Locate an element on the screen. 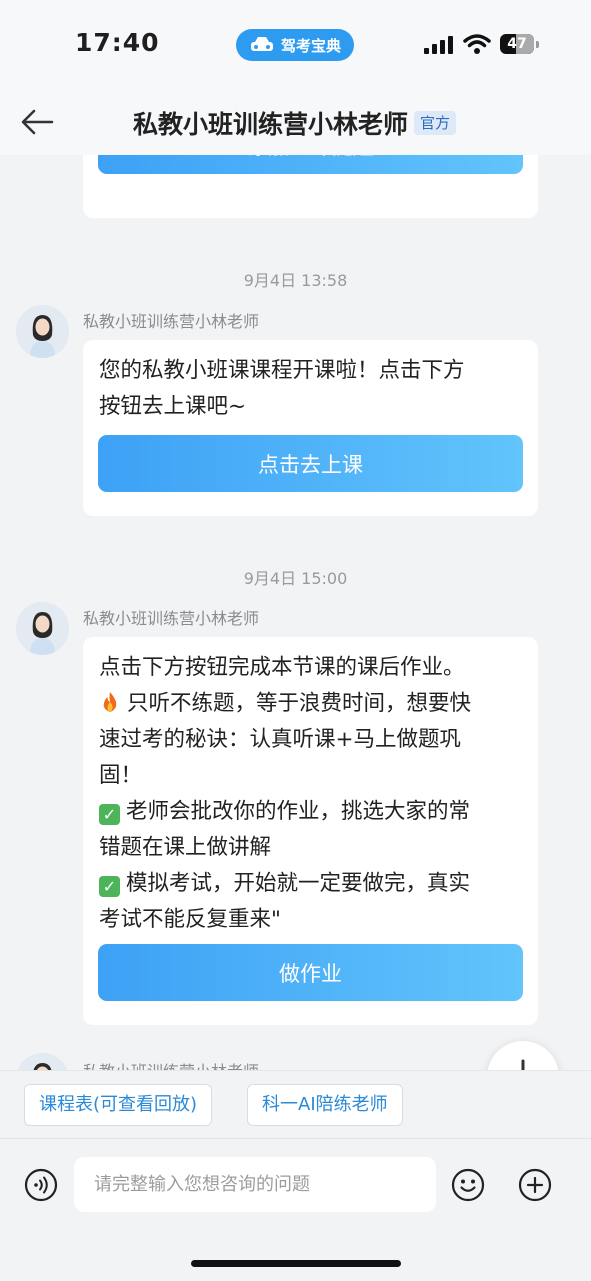 The width and height of the screenshot is (591, 1281). message-line: 按钮去上课吧~ is located at coordinates (173, 406).